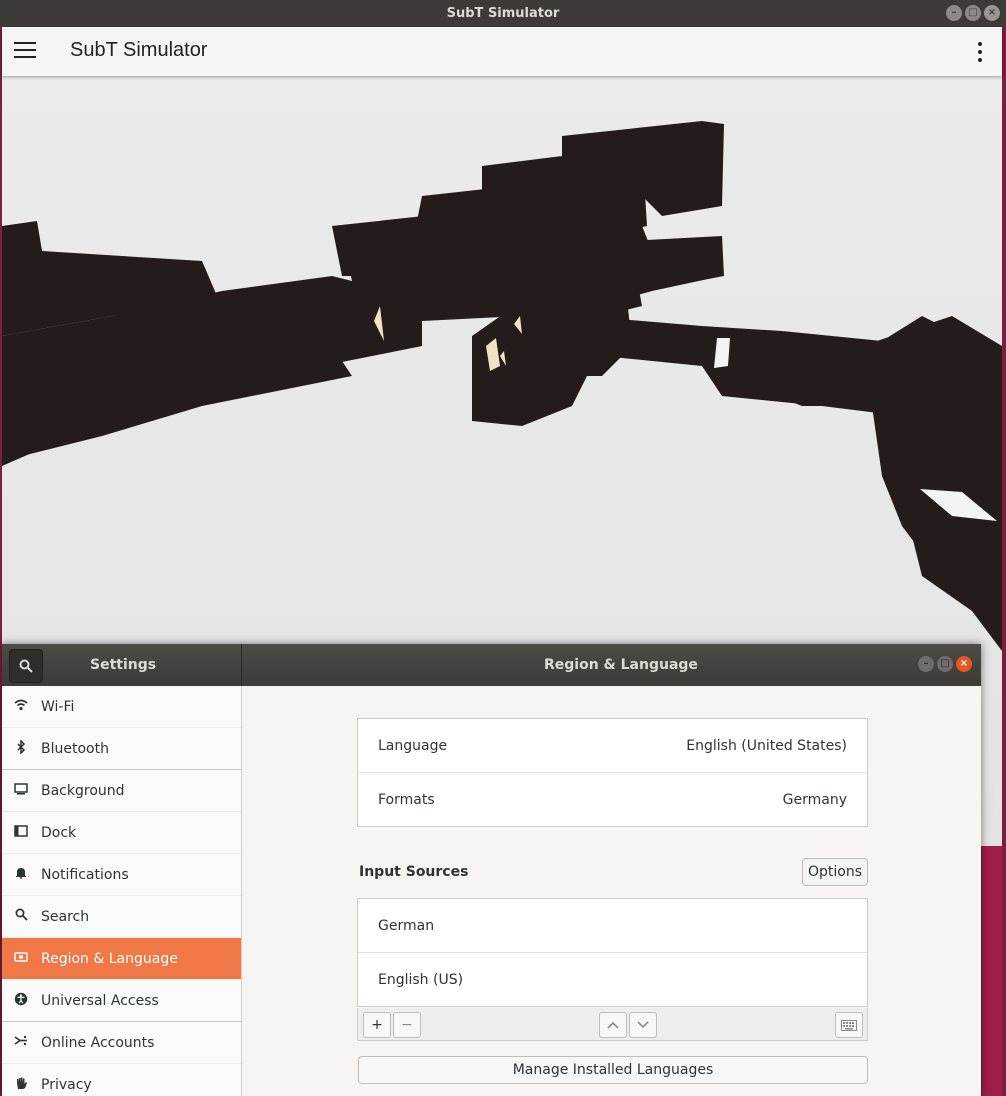 This screenshot has width=1006, height=1096. Describe the element at coordinates (65, 916) in the screenshot. I see `sidebar-item-label: Search` at that location.